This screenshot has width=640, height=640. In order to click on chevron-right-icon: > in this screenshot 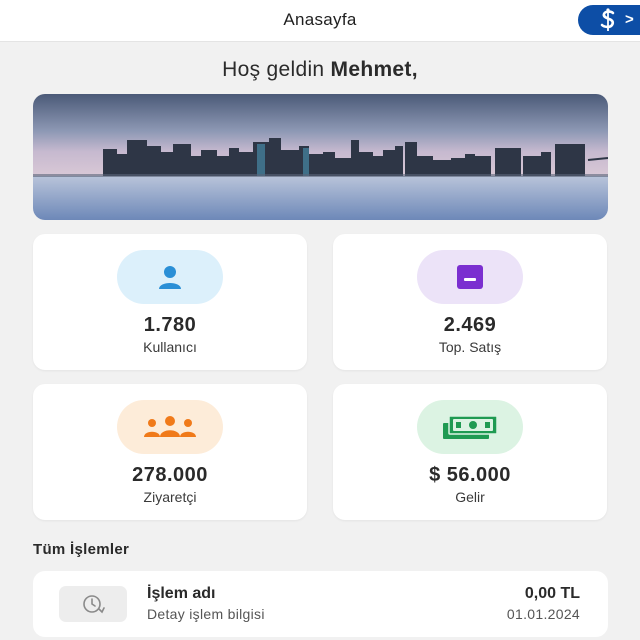, I will do `click(629, 19)`.